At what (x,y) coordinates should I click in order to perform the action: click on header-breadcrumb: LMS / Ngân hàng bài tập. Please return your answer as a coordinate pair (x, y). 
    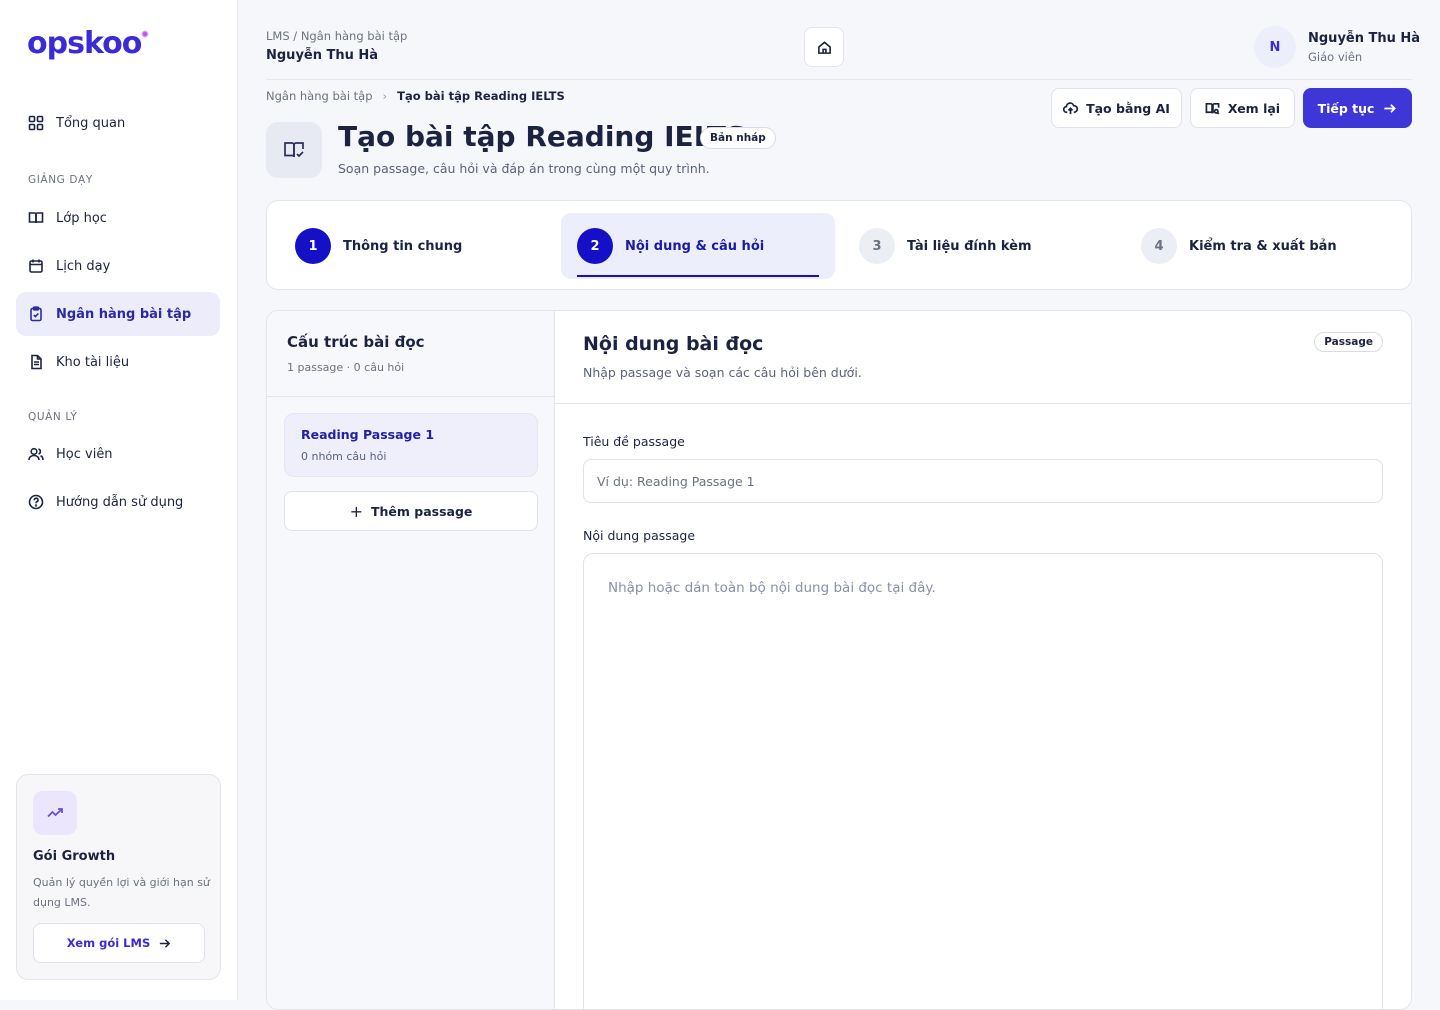
    Looking at the image, I should click on (336, 36).